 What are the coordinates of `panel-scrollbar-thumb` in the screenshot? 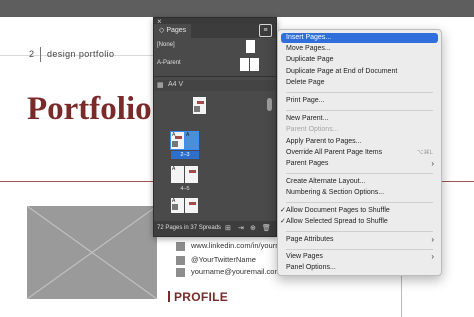 It's located at (269, 104).